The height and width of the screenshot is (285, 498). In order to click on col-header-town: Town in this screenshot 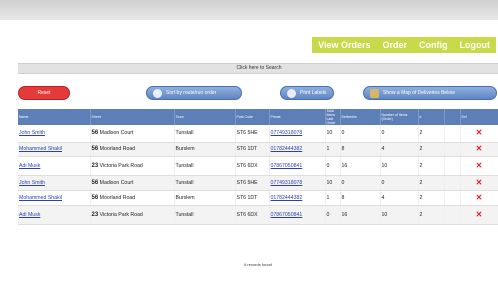, I will do `click(205, 117)`.